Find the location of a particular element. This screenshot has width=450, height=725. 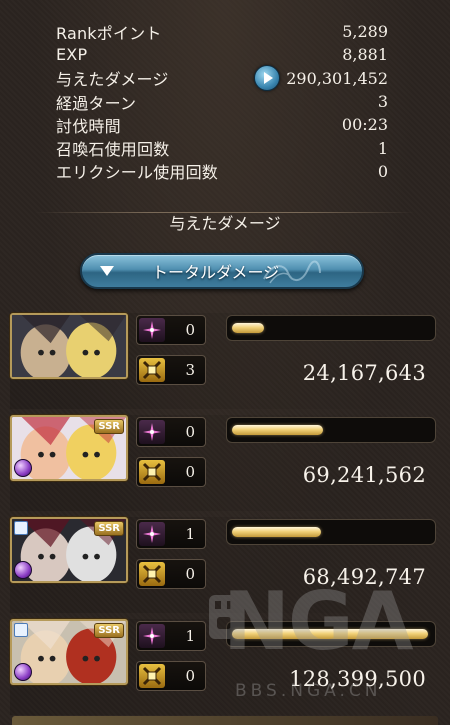

stat-value: 5,289 is located at coordinates (365, 32).